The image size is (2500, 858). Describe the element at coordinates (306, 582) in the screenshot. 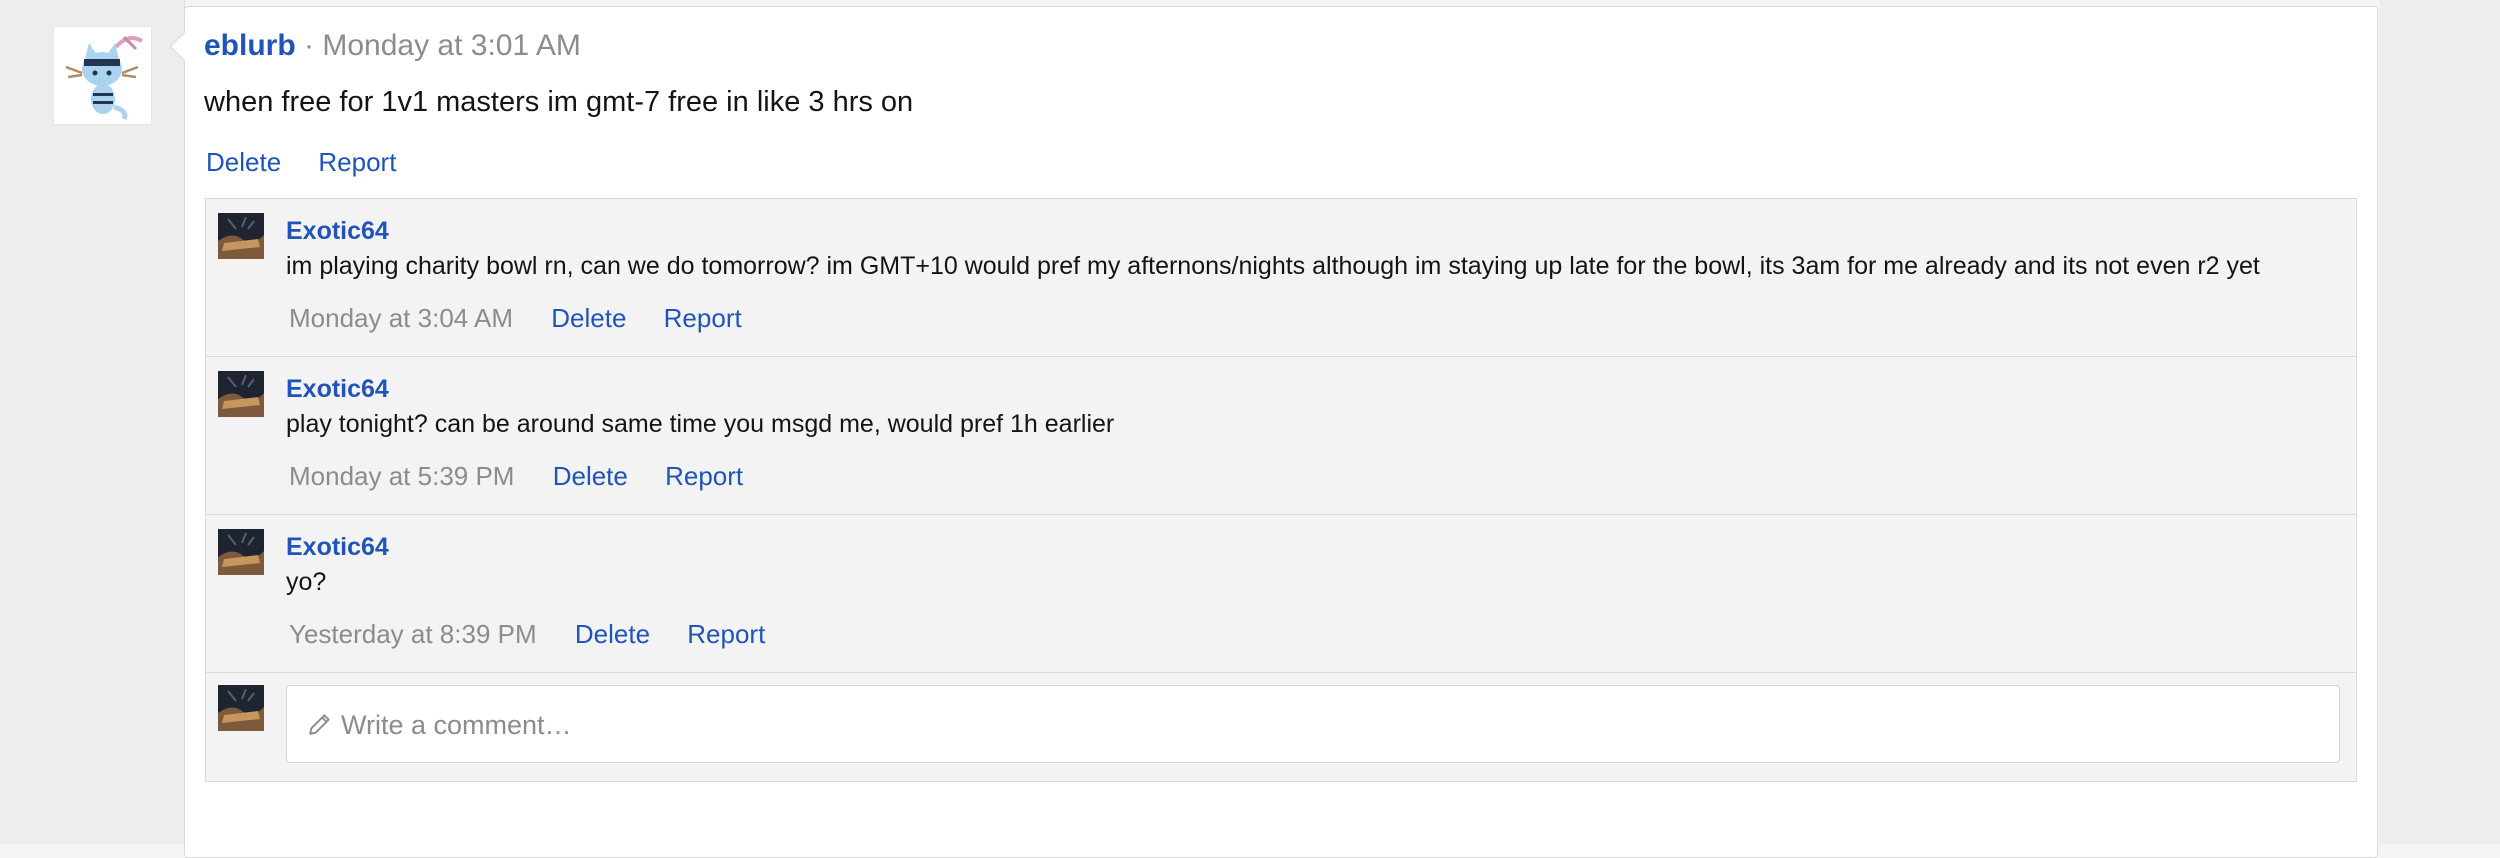

I see `comment-text: yo?` at that location.